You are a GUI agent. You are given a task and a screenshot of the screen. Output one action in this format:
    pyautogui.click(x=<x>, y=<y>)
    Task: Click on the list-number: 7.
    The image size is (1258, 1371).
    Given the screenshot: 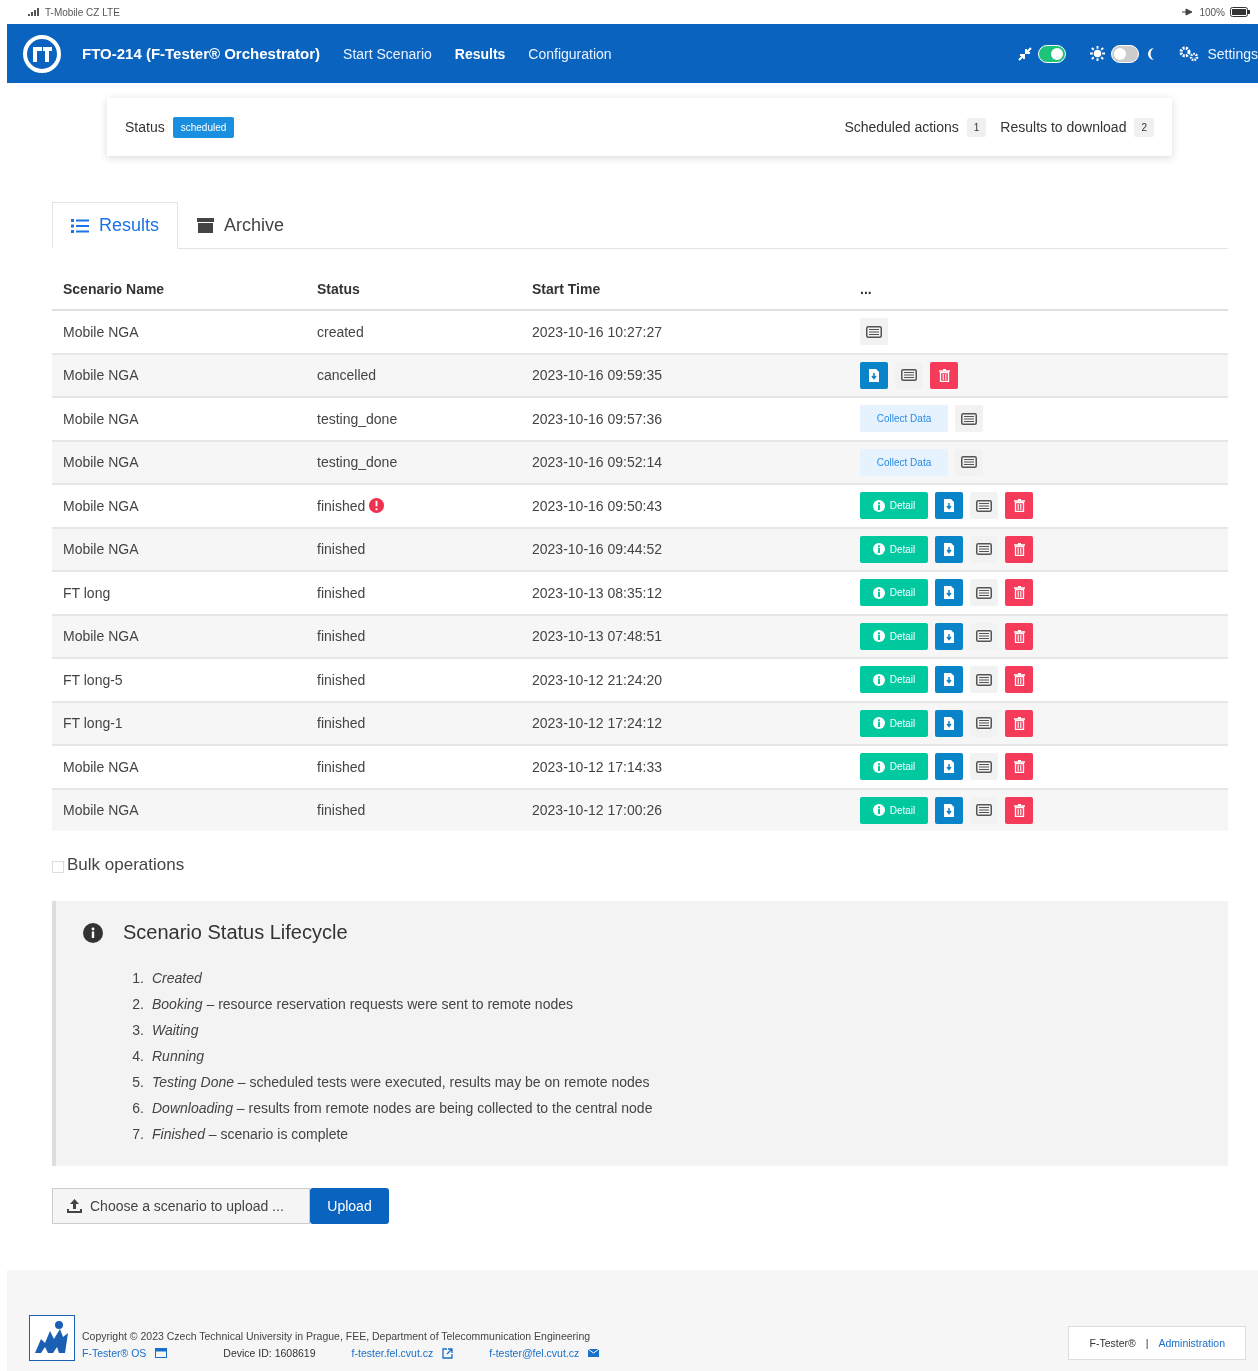 What is the action you would take?
    pyautogui.click(x=137, y=1135)
    